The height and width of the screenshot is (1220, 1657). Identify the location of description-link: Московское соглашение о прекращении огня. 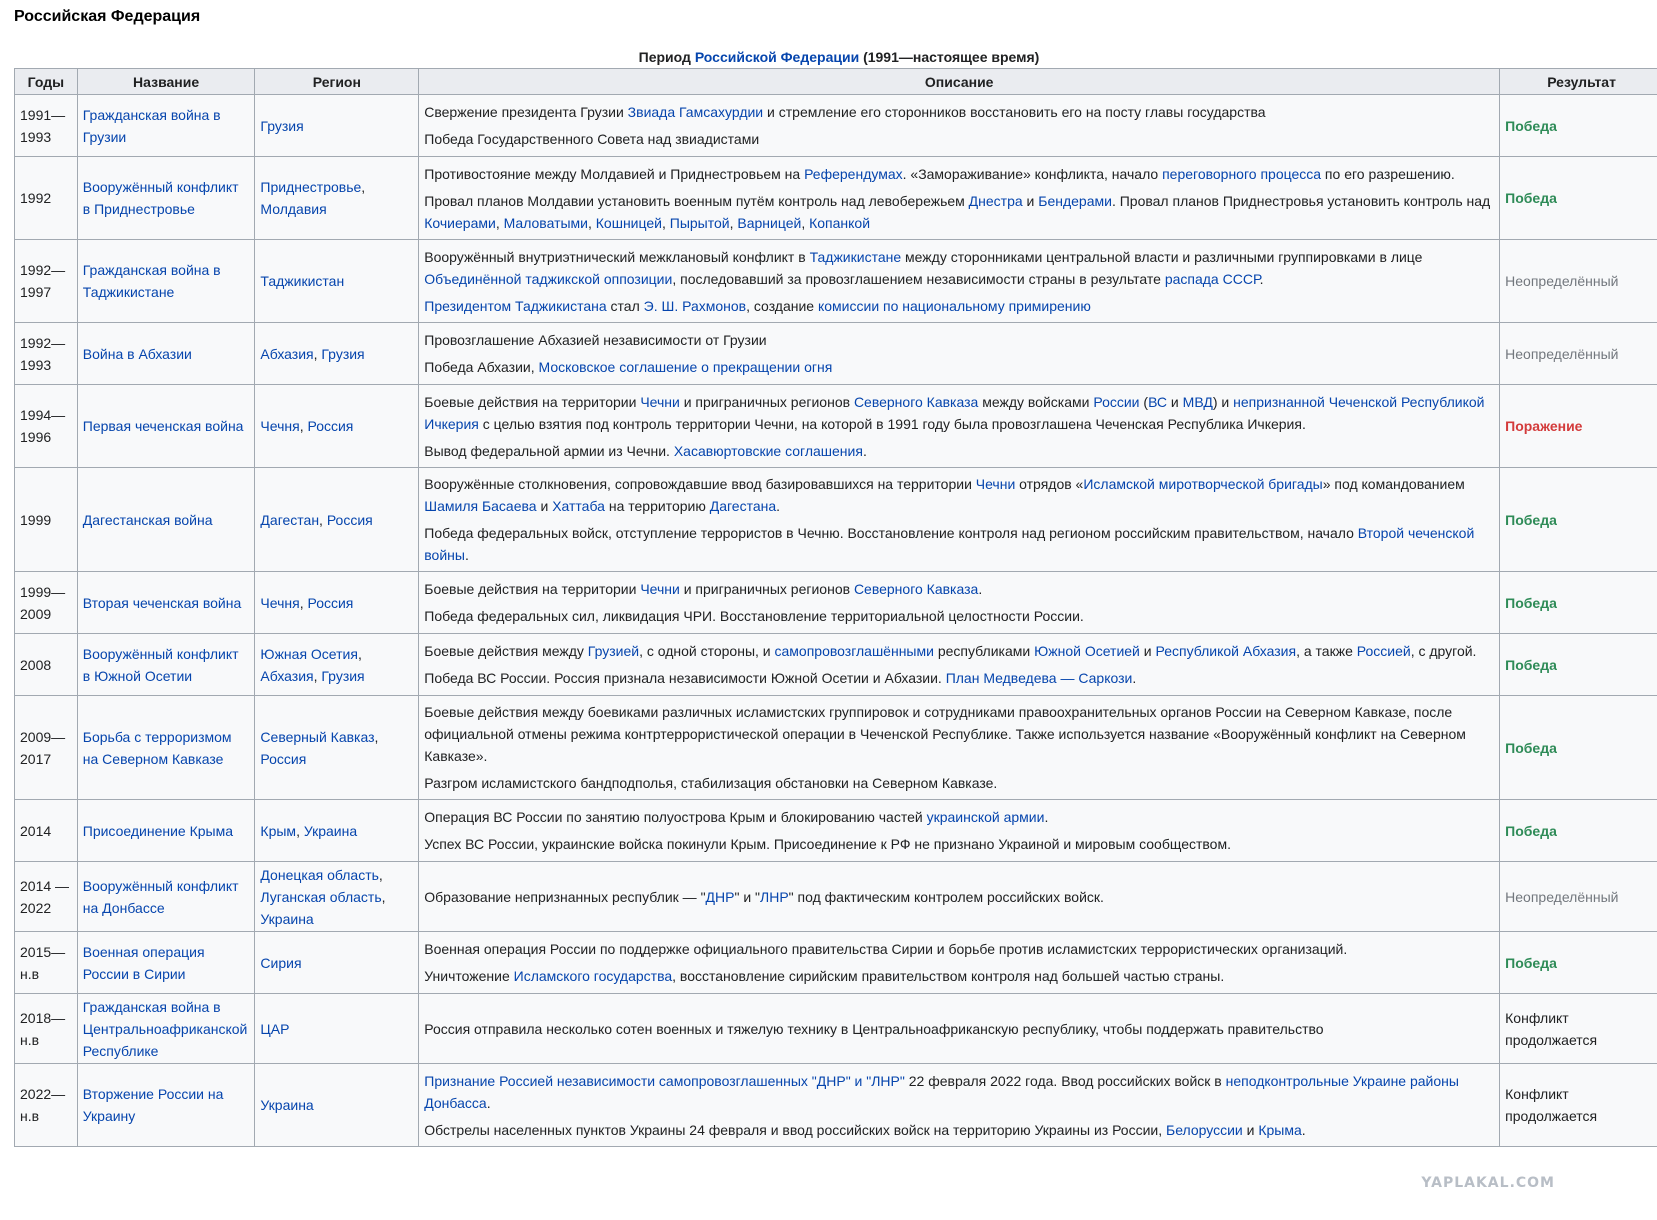
(686, 367).